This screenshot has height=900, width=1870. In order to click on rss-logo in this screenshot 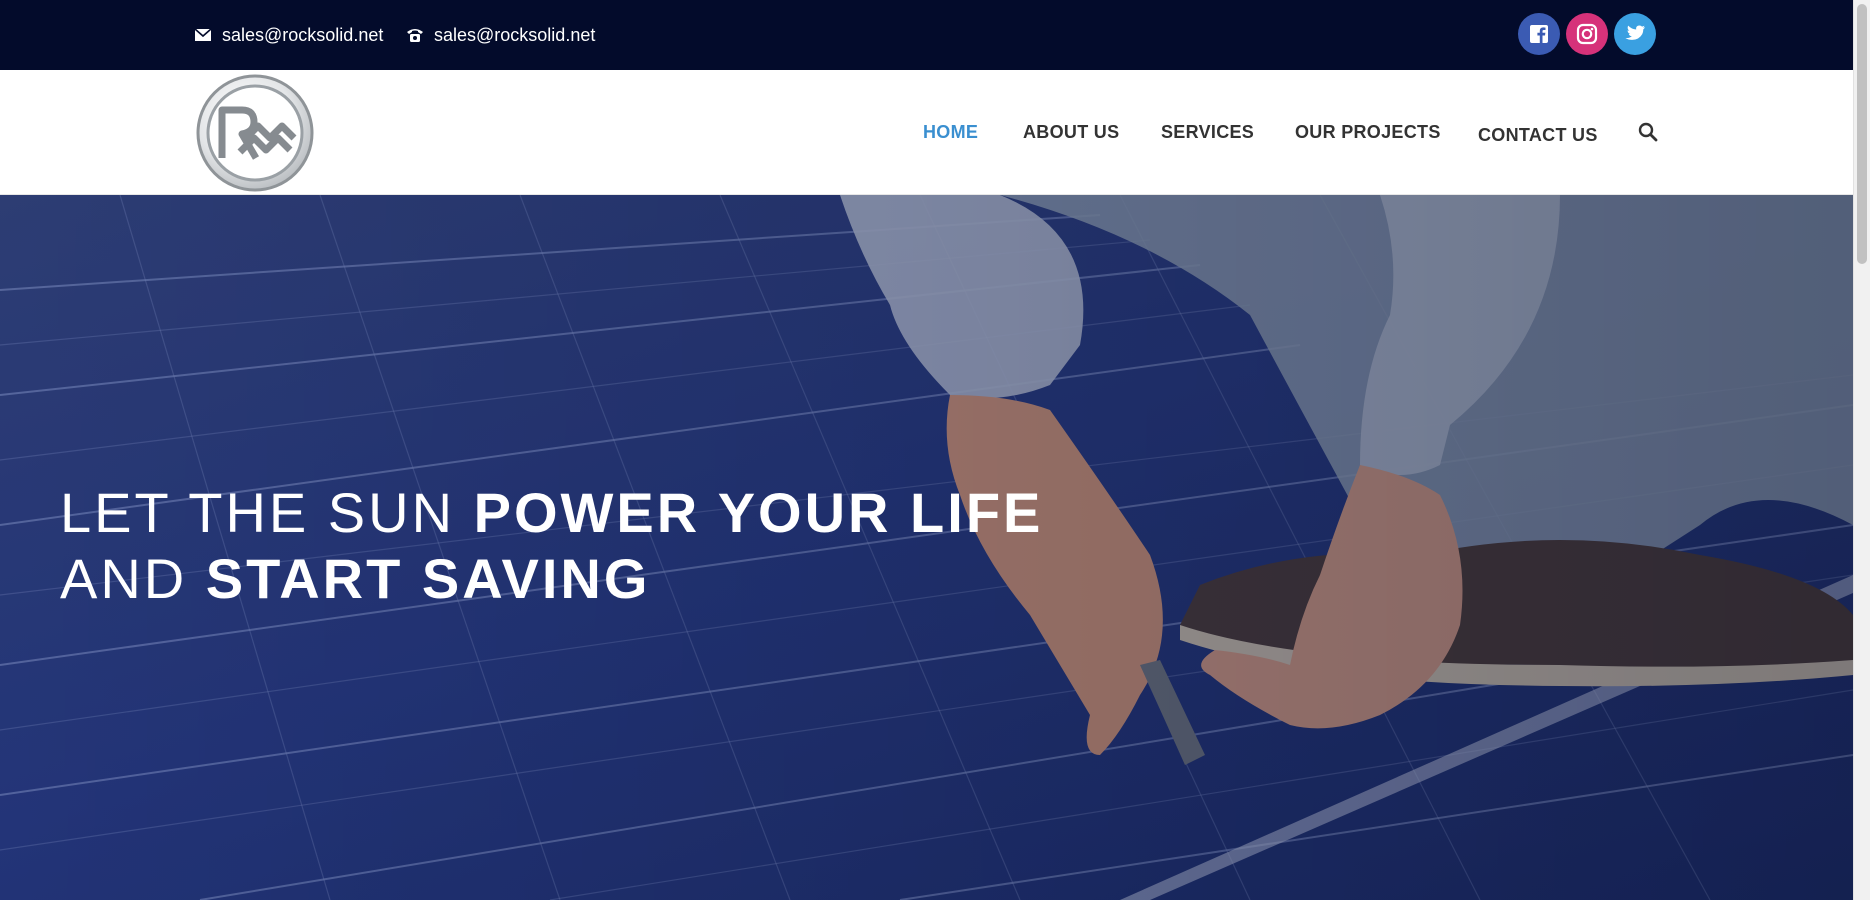, I will do `click(255, 133)`.